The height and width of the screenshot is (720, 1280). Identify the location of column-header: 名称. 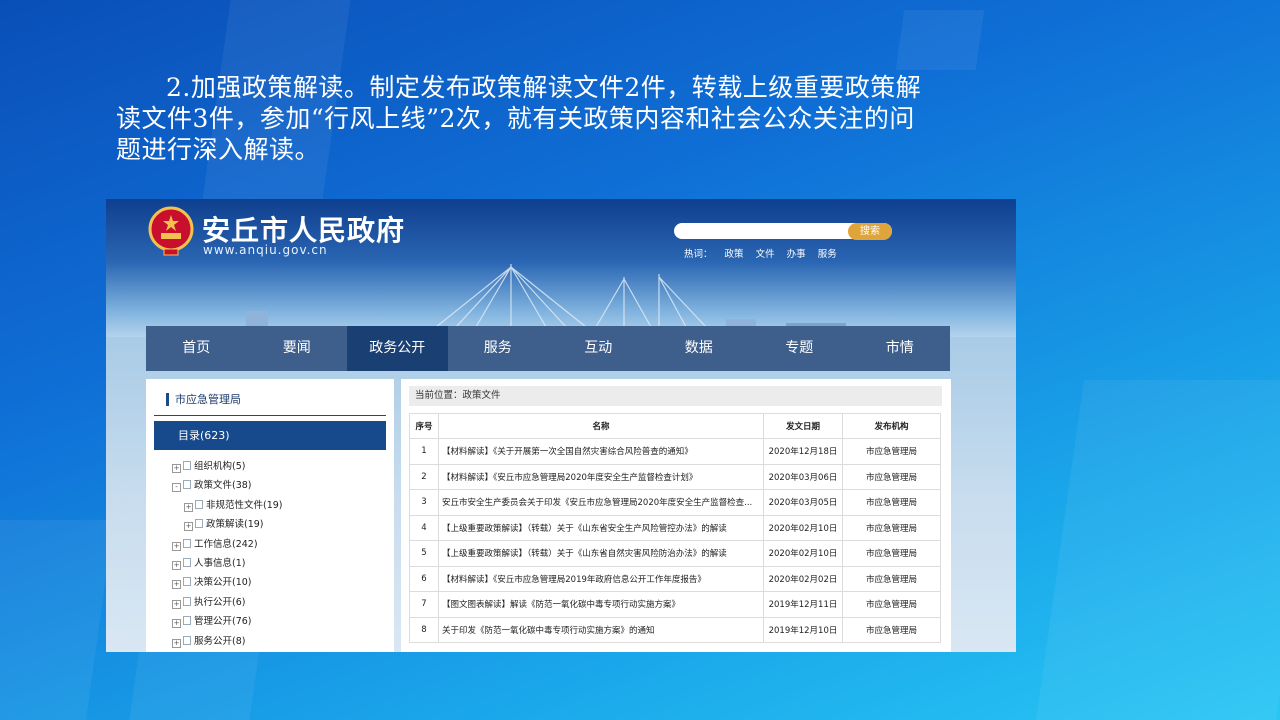
(601, 426).